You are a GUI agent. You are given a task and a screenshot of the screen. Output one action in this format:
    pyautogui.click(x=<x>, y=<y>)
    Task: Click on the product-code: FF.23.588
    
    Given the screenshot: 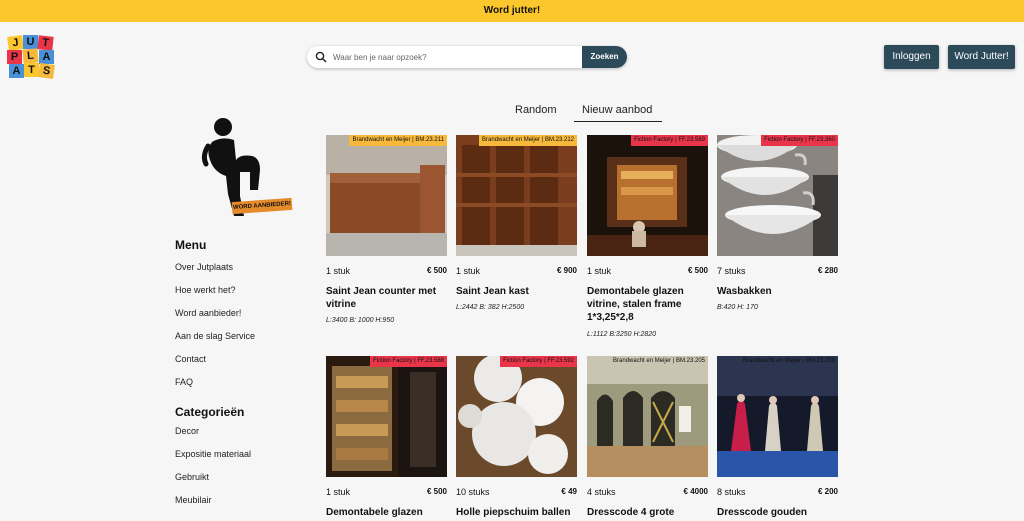 What is the action you would take?
    pyautogui.click(x=430, y=361)
    